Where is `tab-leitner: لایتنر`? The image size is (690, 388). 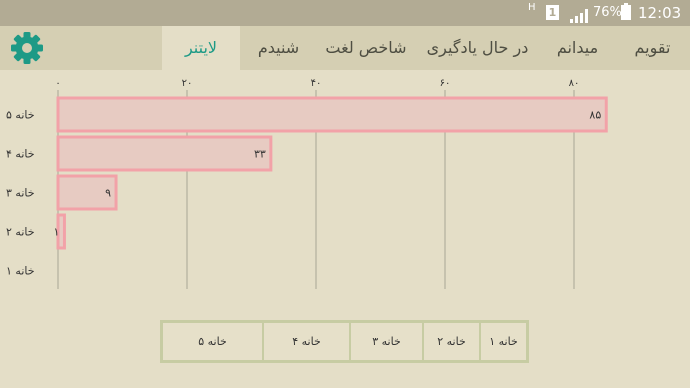
tab-leitner: لایتنر is located at coordinates (201, 48).